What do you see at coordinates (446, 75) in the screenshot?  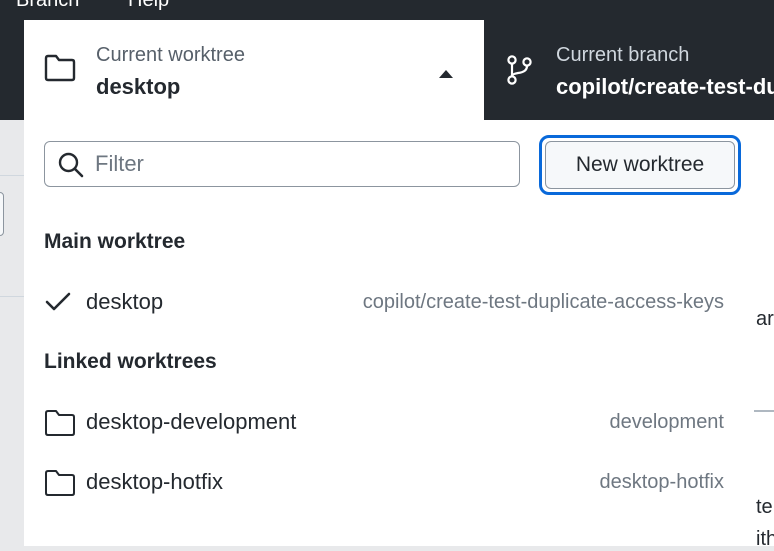 I see `caret-up-icon` at bounding box center [446, 75].